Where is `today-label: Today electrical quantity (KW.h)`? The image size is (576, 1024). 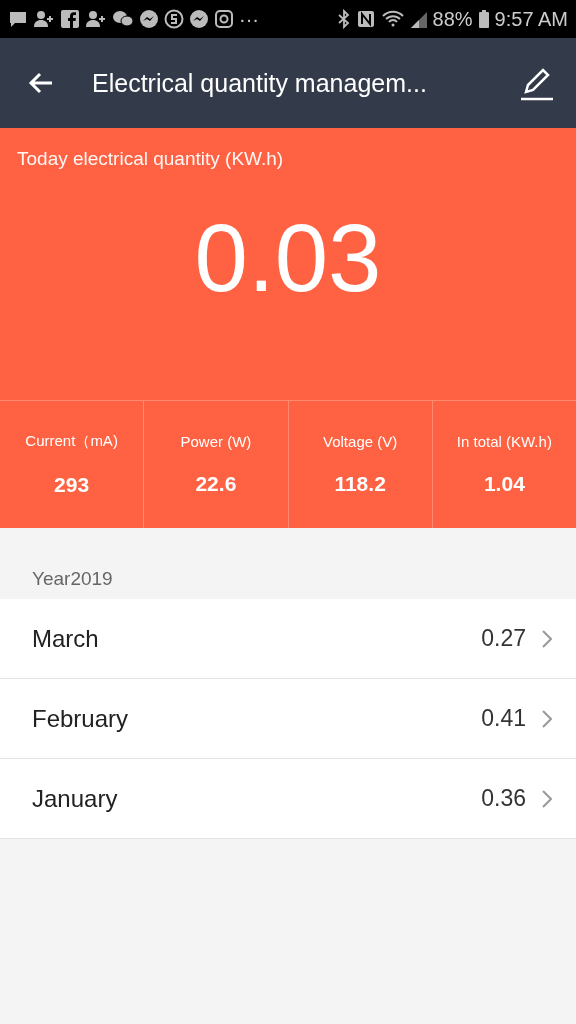 today-label: Today electrical quantity (KW.h) is located at coordinates (151, 159).